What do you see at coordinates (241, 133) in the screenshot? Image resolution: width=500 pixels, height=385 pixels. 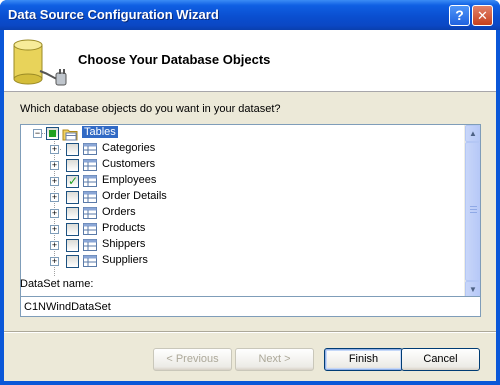 I see `tree-row-tables: − Tables` at bounding box center [241, 133].